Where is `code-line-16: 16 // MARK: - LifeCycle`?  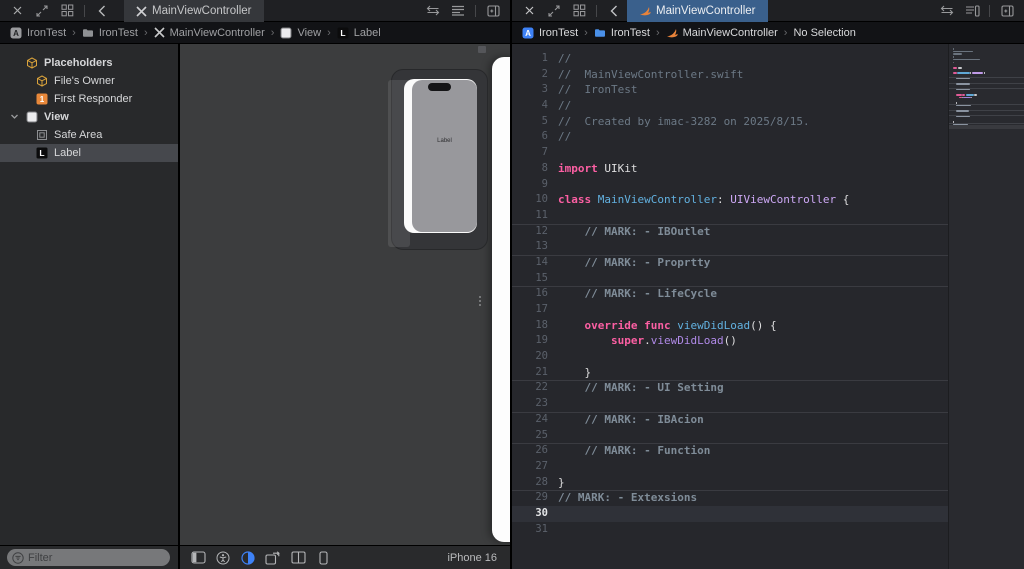
code-line-16: 16 // MARK: - LifeCycle is located at coordinates (730, 294).